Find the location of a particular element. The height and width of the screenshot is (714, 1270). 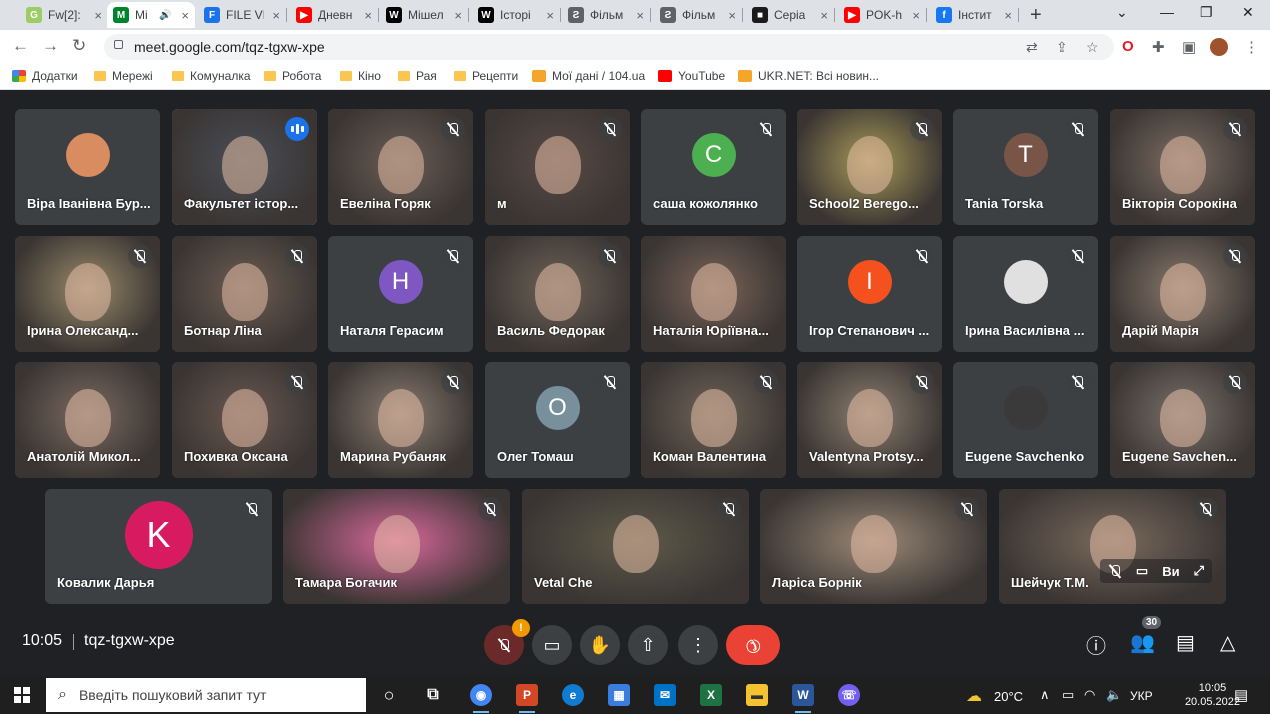

forward-icon: → is located at coordinates (50, 46).